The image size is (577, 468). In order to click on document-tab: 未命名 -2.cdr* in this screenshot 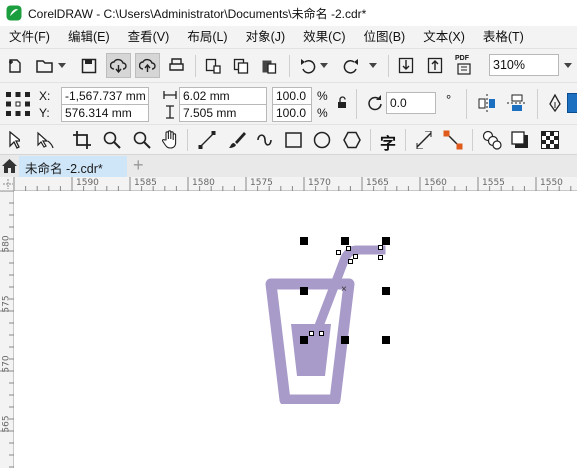, I will do `click(73, 167)`.